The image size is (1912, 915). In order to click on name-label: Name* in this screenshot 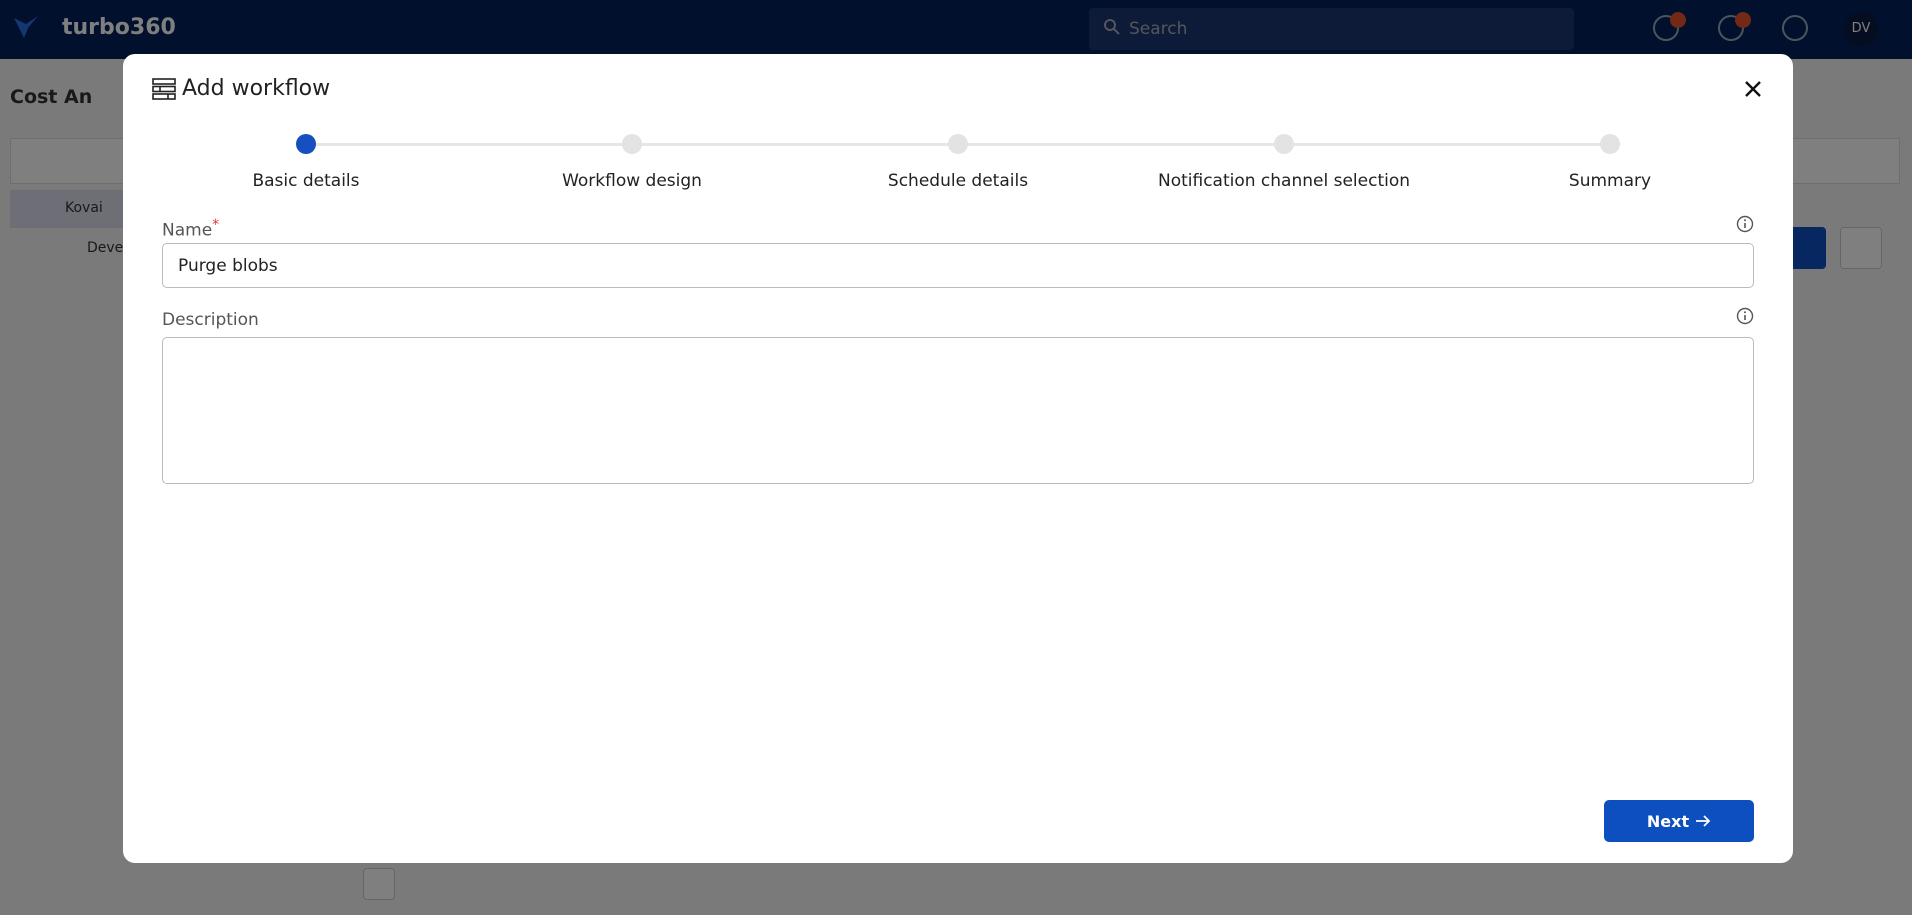, I will do `click(191, 229)`.